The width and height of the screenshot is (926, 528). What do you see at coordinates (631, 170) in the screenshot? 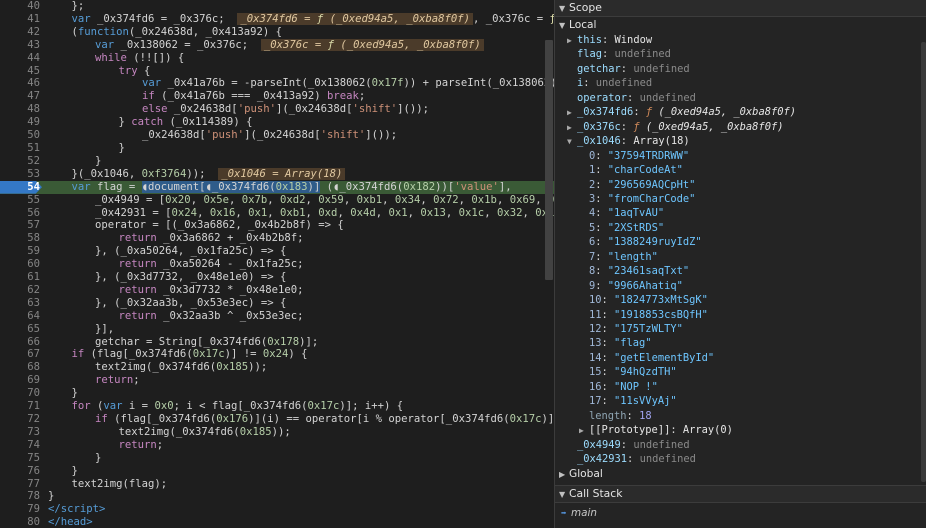
I see `scope-variable-row: 1: "charCodeAt"` at bounding box center [631, 170].